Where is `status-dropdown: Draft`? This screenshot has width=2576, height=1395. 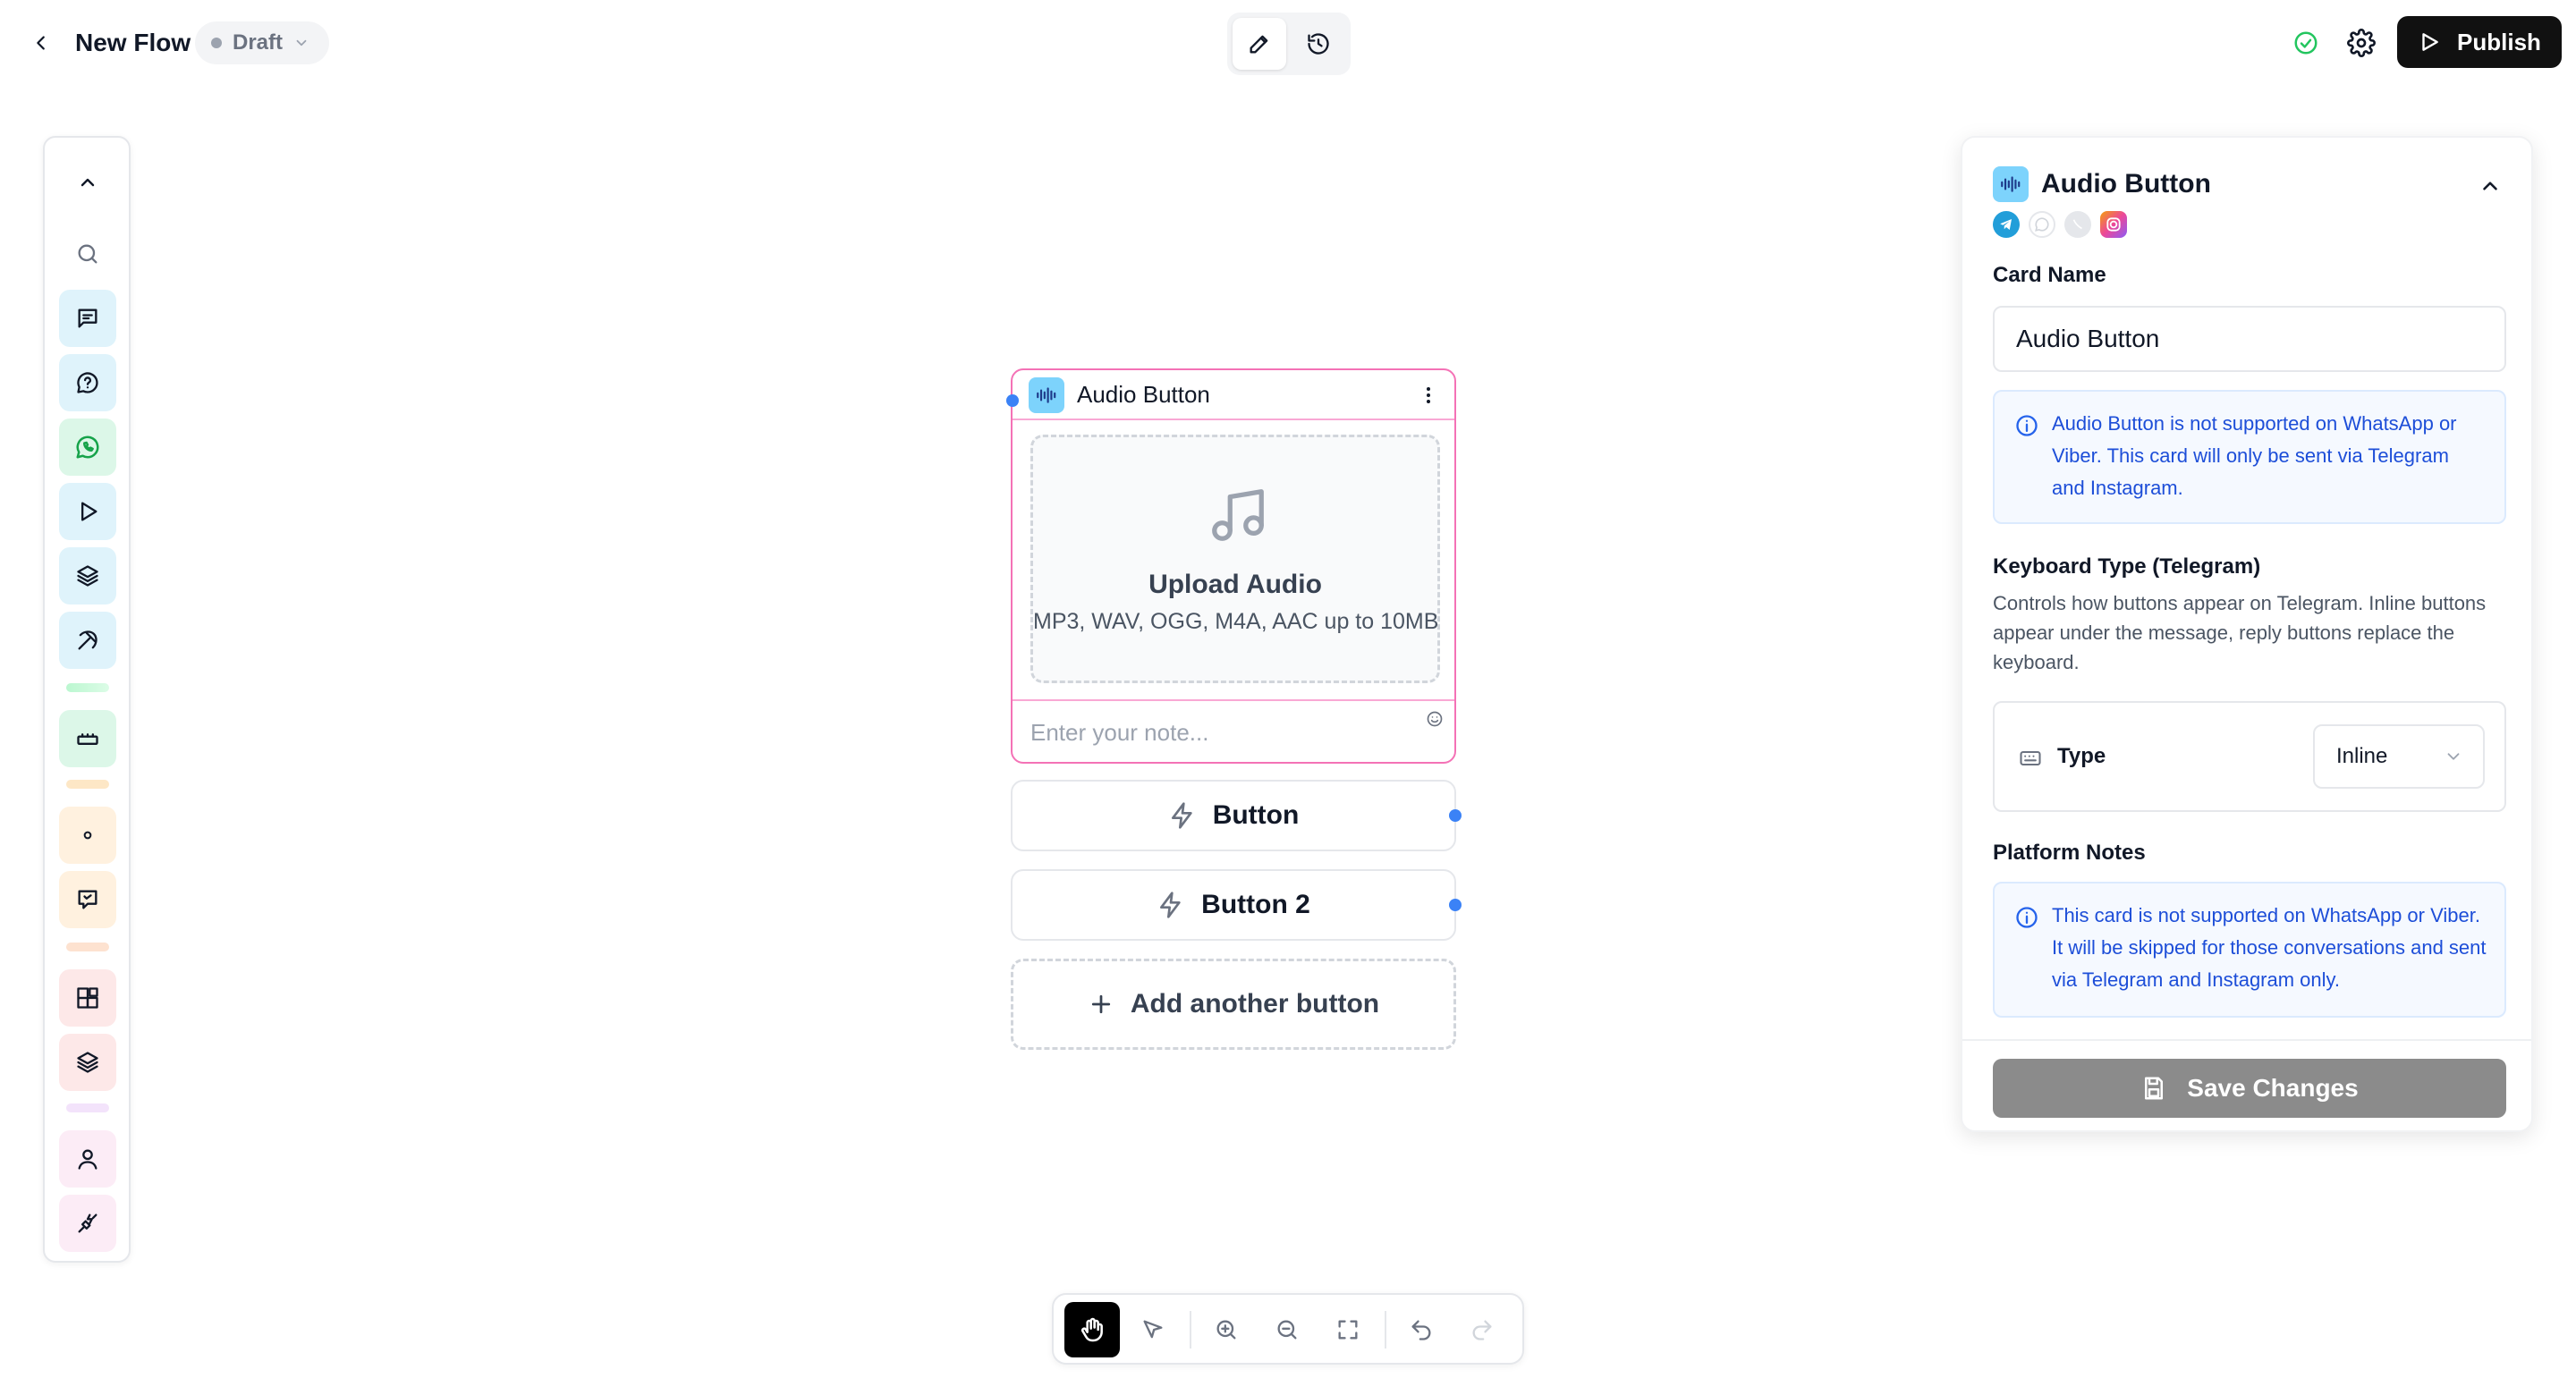
status-dropdown: Draft is located at coordinates (262, 42).